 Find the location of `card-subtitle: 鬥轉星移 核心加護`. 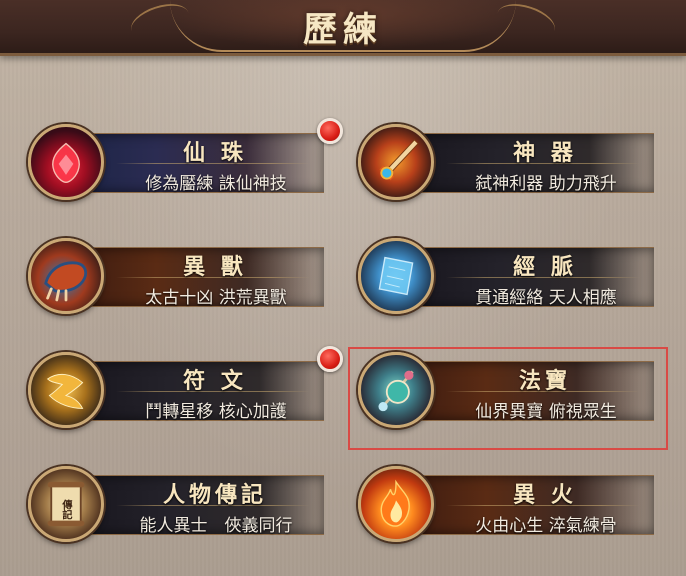

card-subtitle: 鬥轉星移 核心加護 is located at coordinates (216, 412).